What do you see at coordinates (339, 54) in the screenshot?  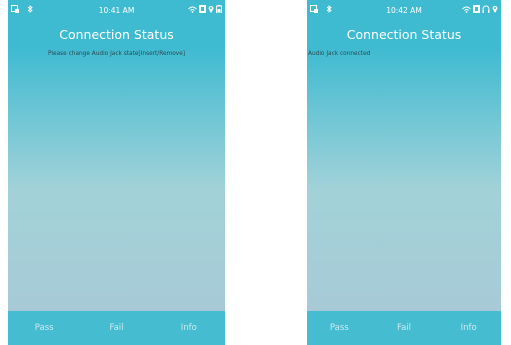 I see `status-message: Audio Jack connected` at bounding box center [339, 54].